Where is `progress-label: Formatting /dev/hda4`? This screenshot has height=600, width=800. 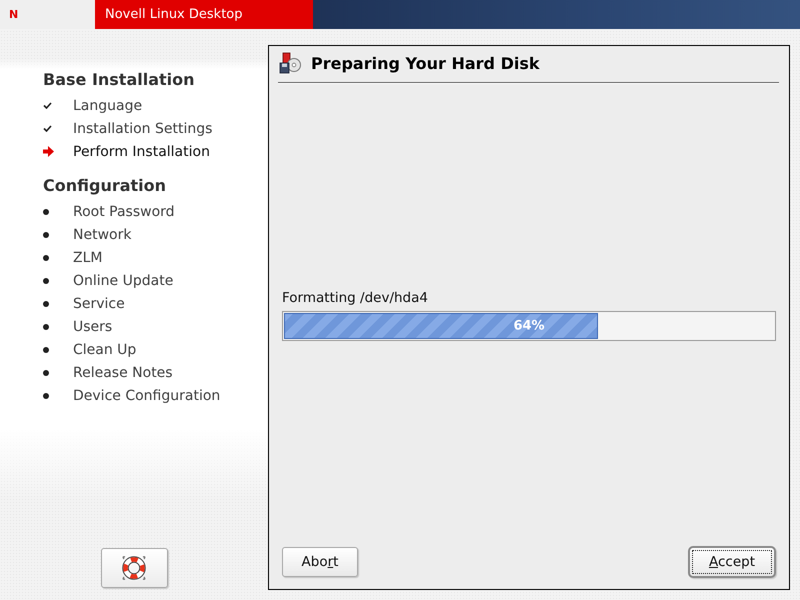
progress-label: Formatting /dev/hda4 is located at coordinates (355, 298).